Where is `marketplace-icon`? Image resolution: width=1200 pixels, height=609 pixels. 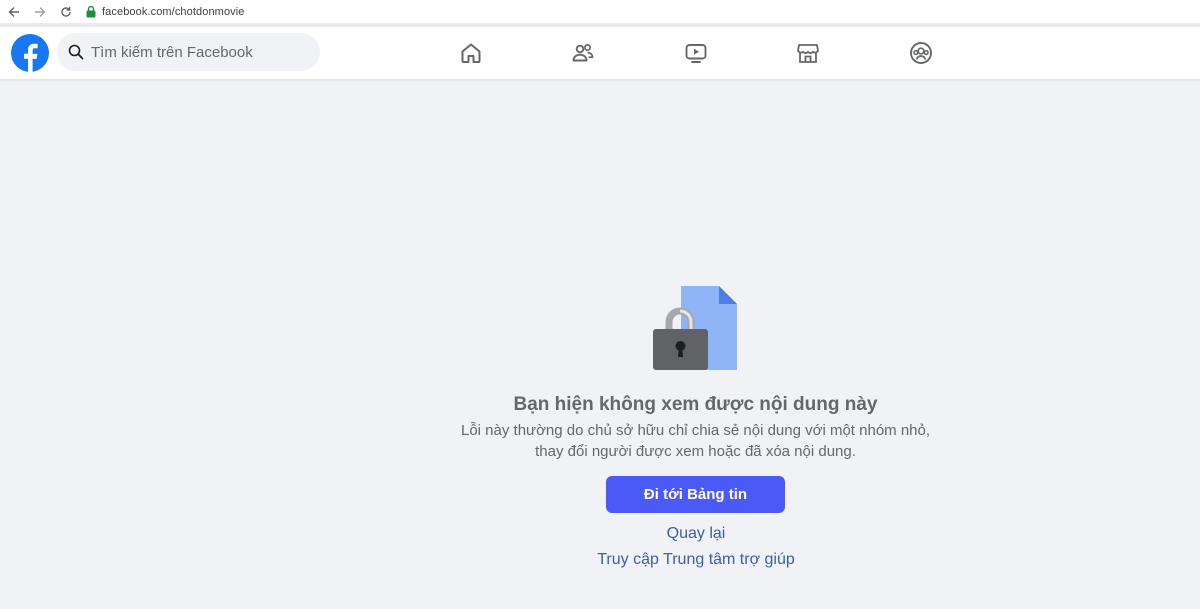
marketplace-icon is located at coordinates (808, 53).